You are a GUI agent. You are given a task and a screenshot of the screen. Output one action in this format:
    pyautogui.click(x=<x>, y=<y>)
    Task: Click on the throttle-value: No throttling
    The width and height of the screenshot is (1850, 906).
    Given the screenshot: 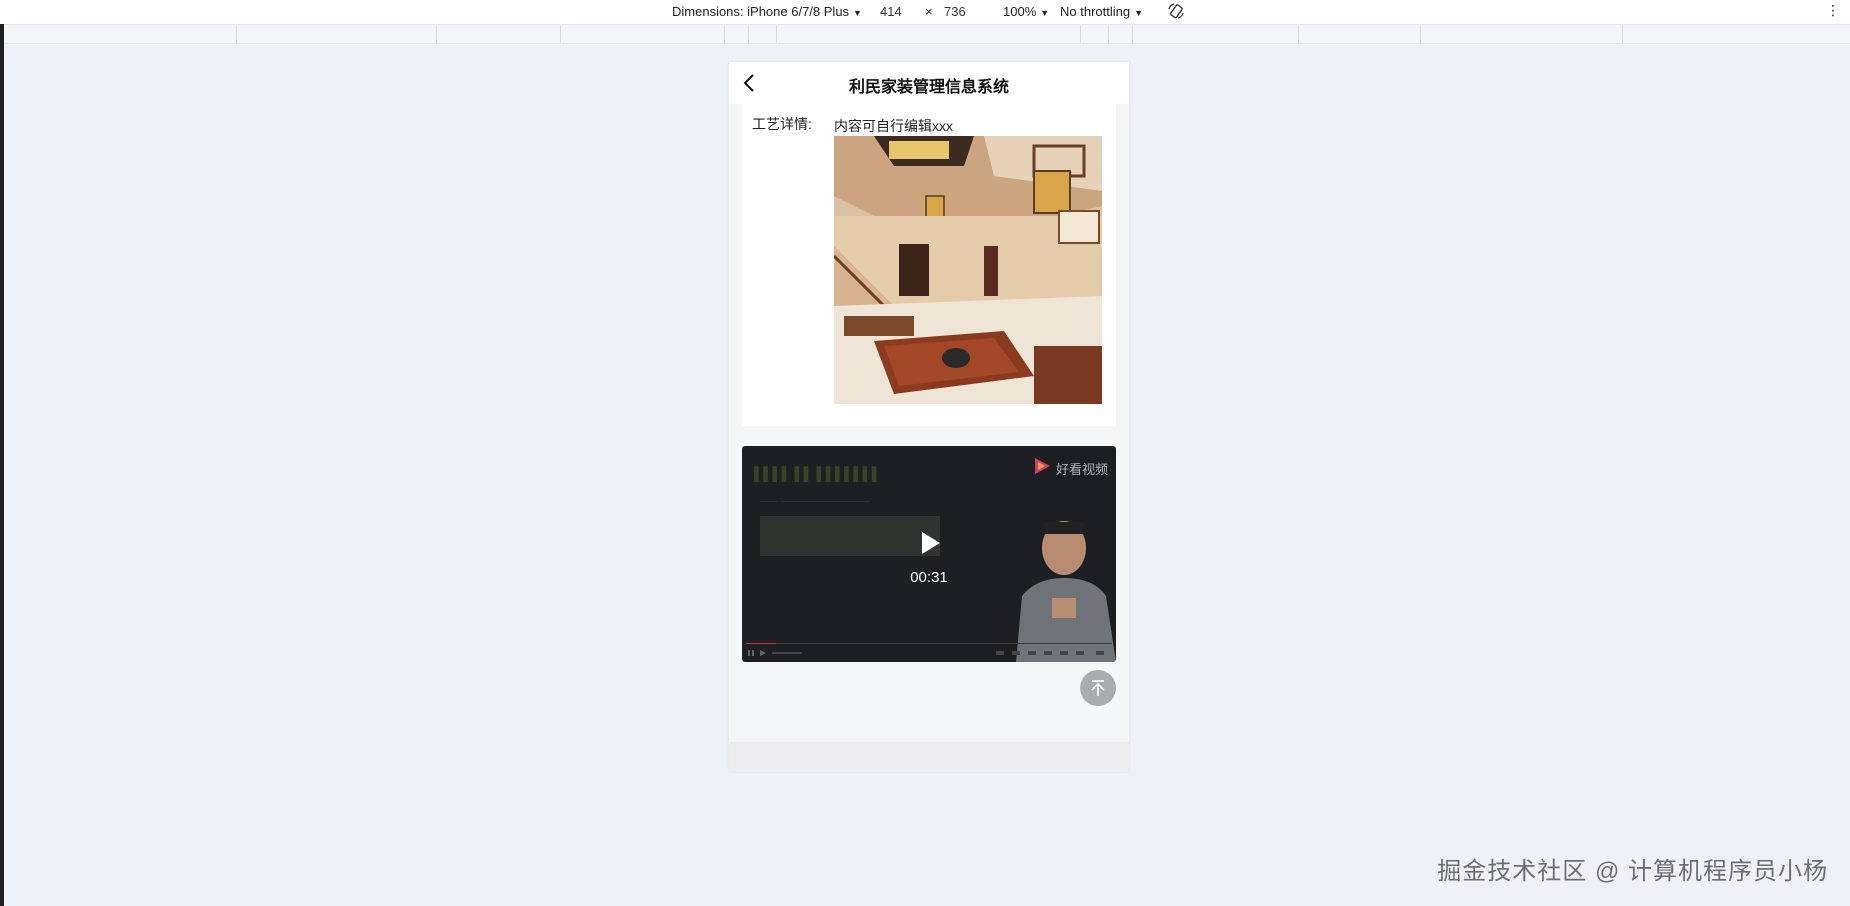 What is the action you would take?
    pyautogui.click(x=1095, y=11)
    